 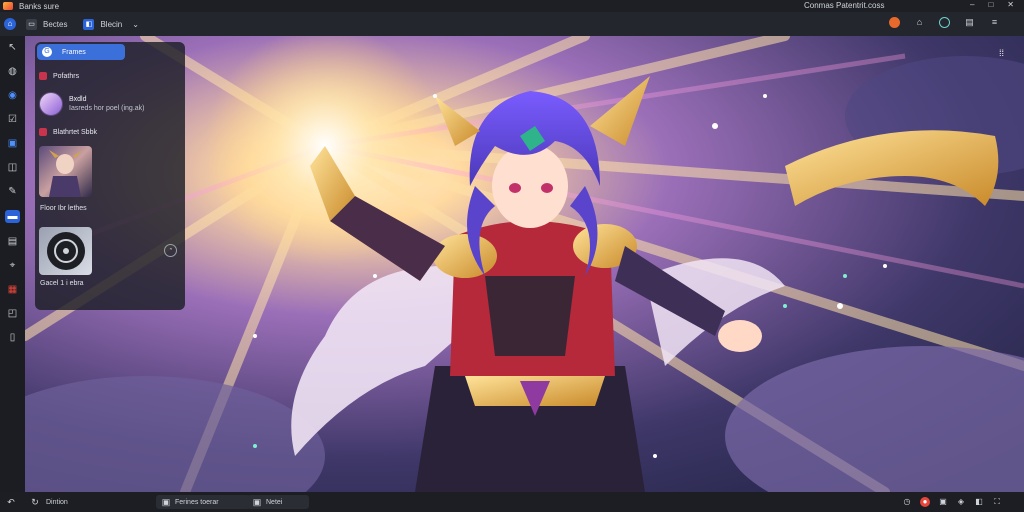 I want to click on section-header-2: Blathrtet Sbbk, so click(x=68, y=132).